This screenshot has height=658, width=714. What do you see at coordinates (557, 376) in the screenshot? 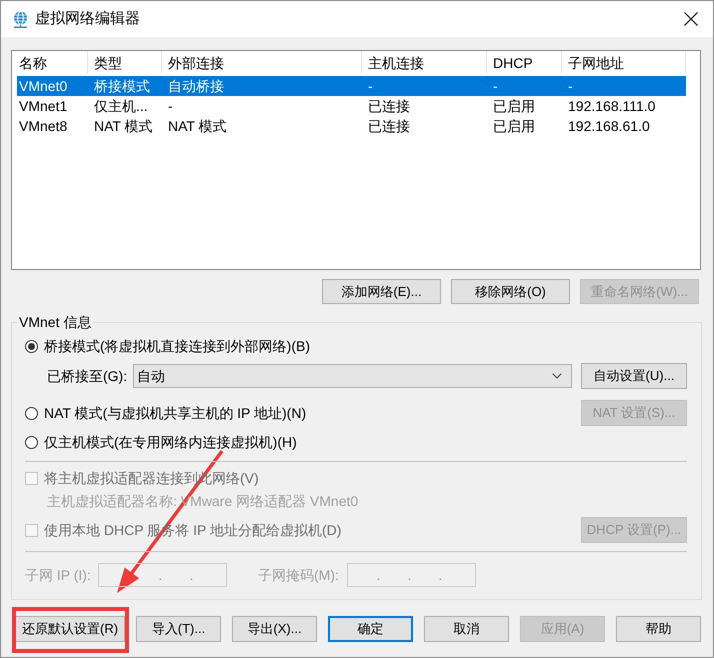
I see `chevron-icon` at bounding box center [557, 376].